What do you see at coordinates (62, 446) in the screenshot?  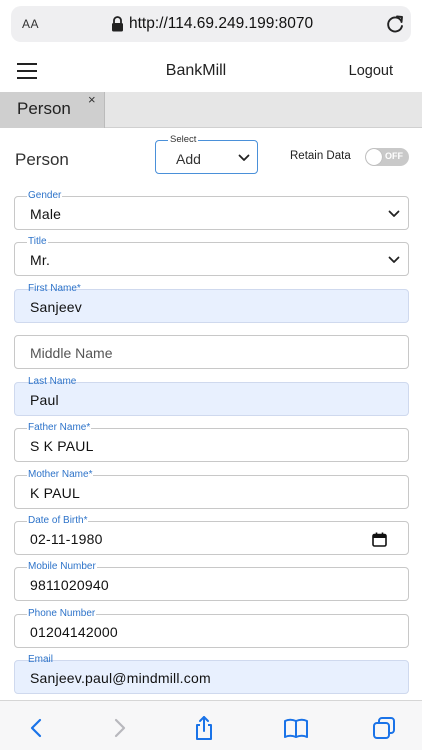 I see `father-name-value: S K PAUL` at bounding box center [62, 446].